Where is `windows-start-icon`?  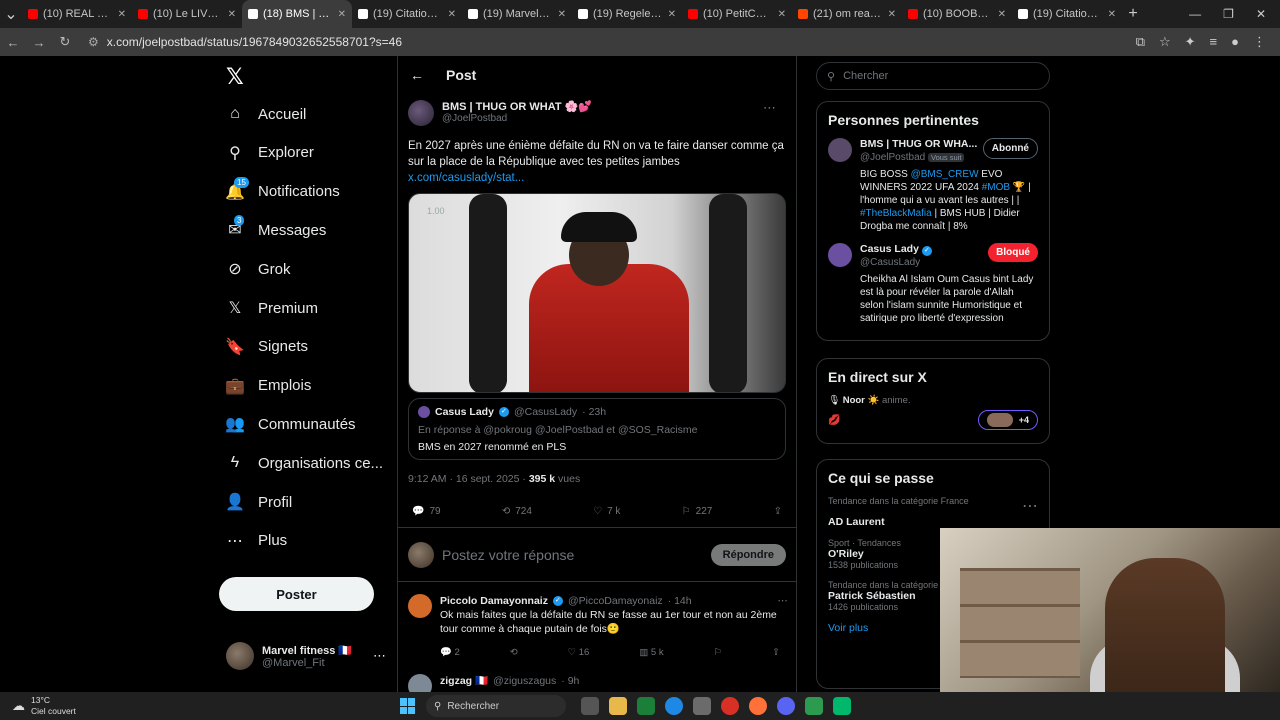 windows-start-icon is located at coordinates (408, 706).